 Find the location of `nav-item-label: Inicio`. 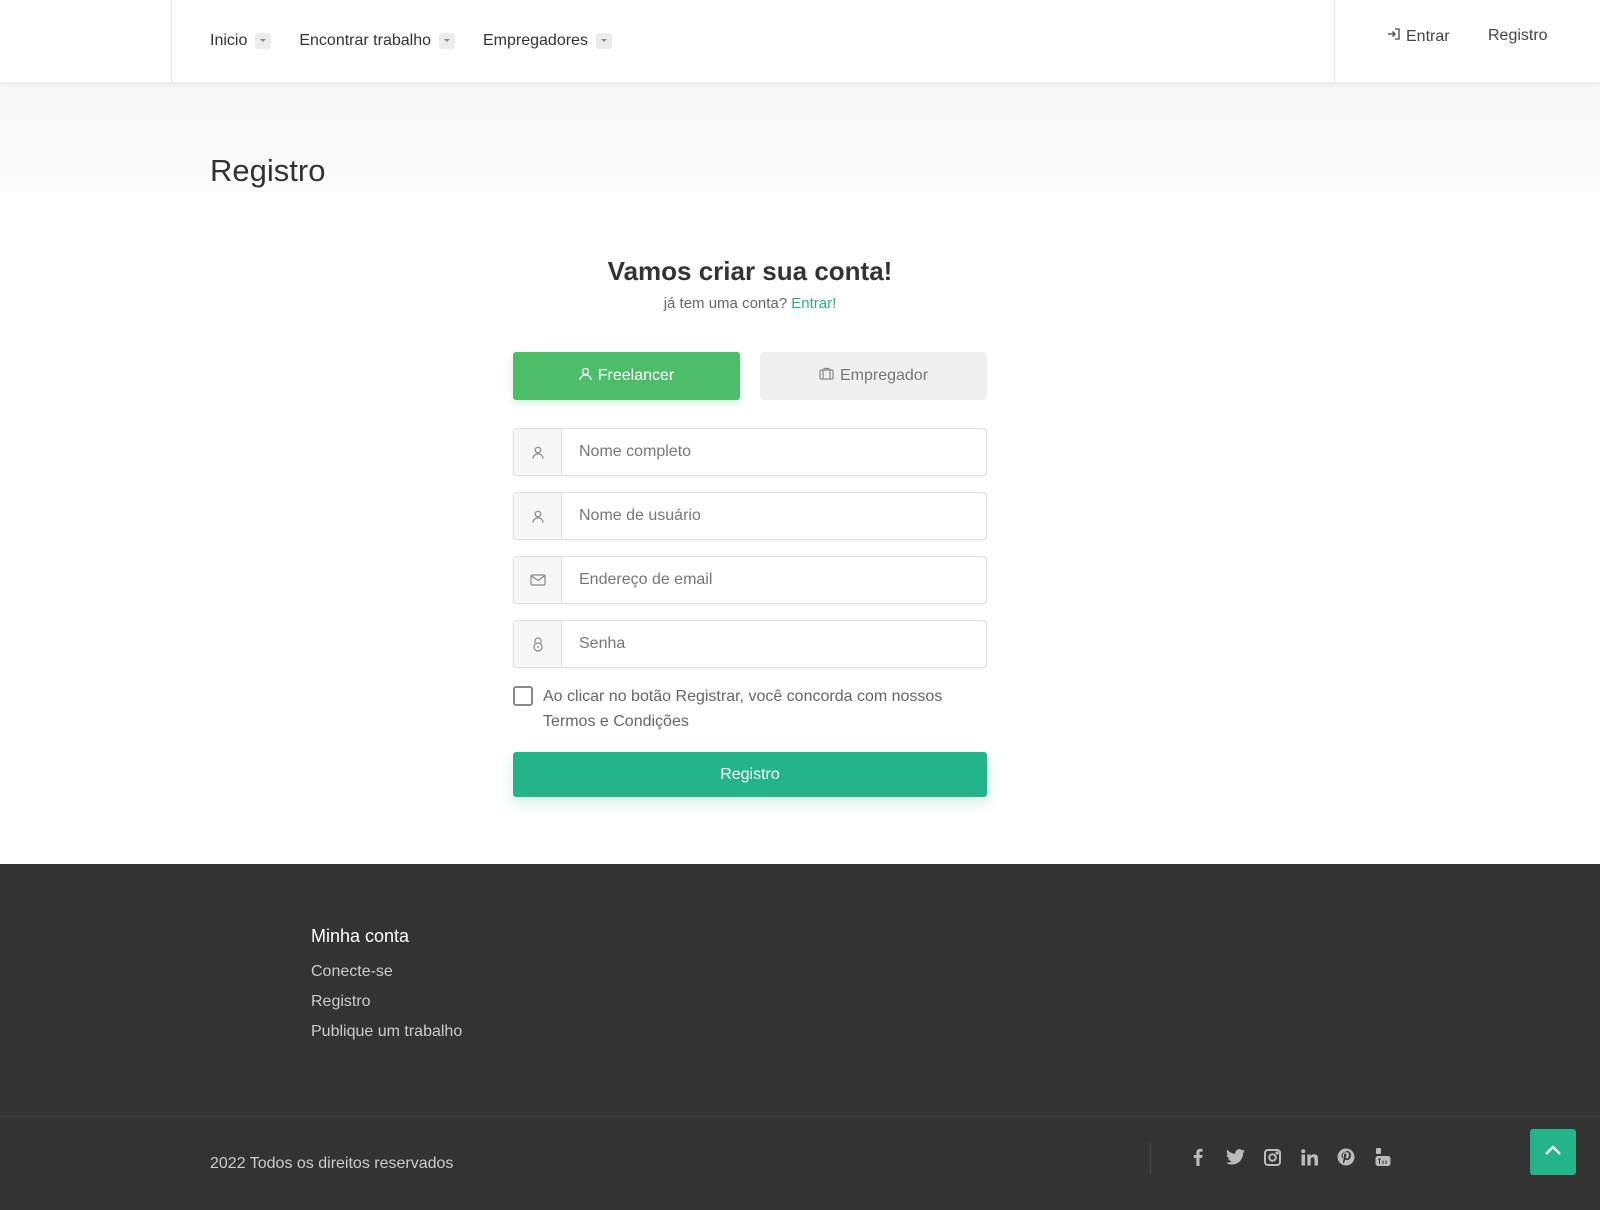

nav-item-label: Inicio is located at coordinates (229, 40).